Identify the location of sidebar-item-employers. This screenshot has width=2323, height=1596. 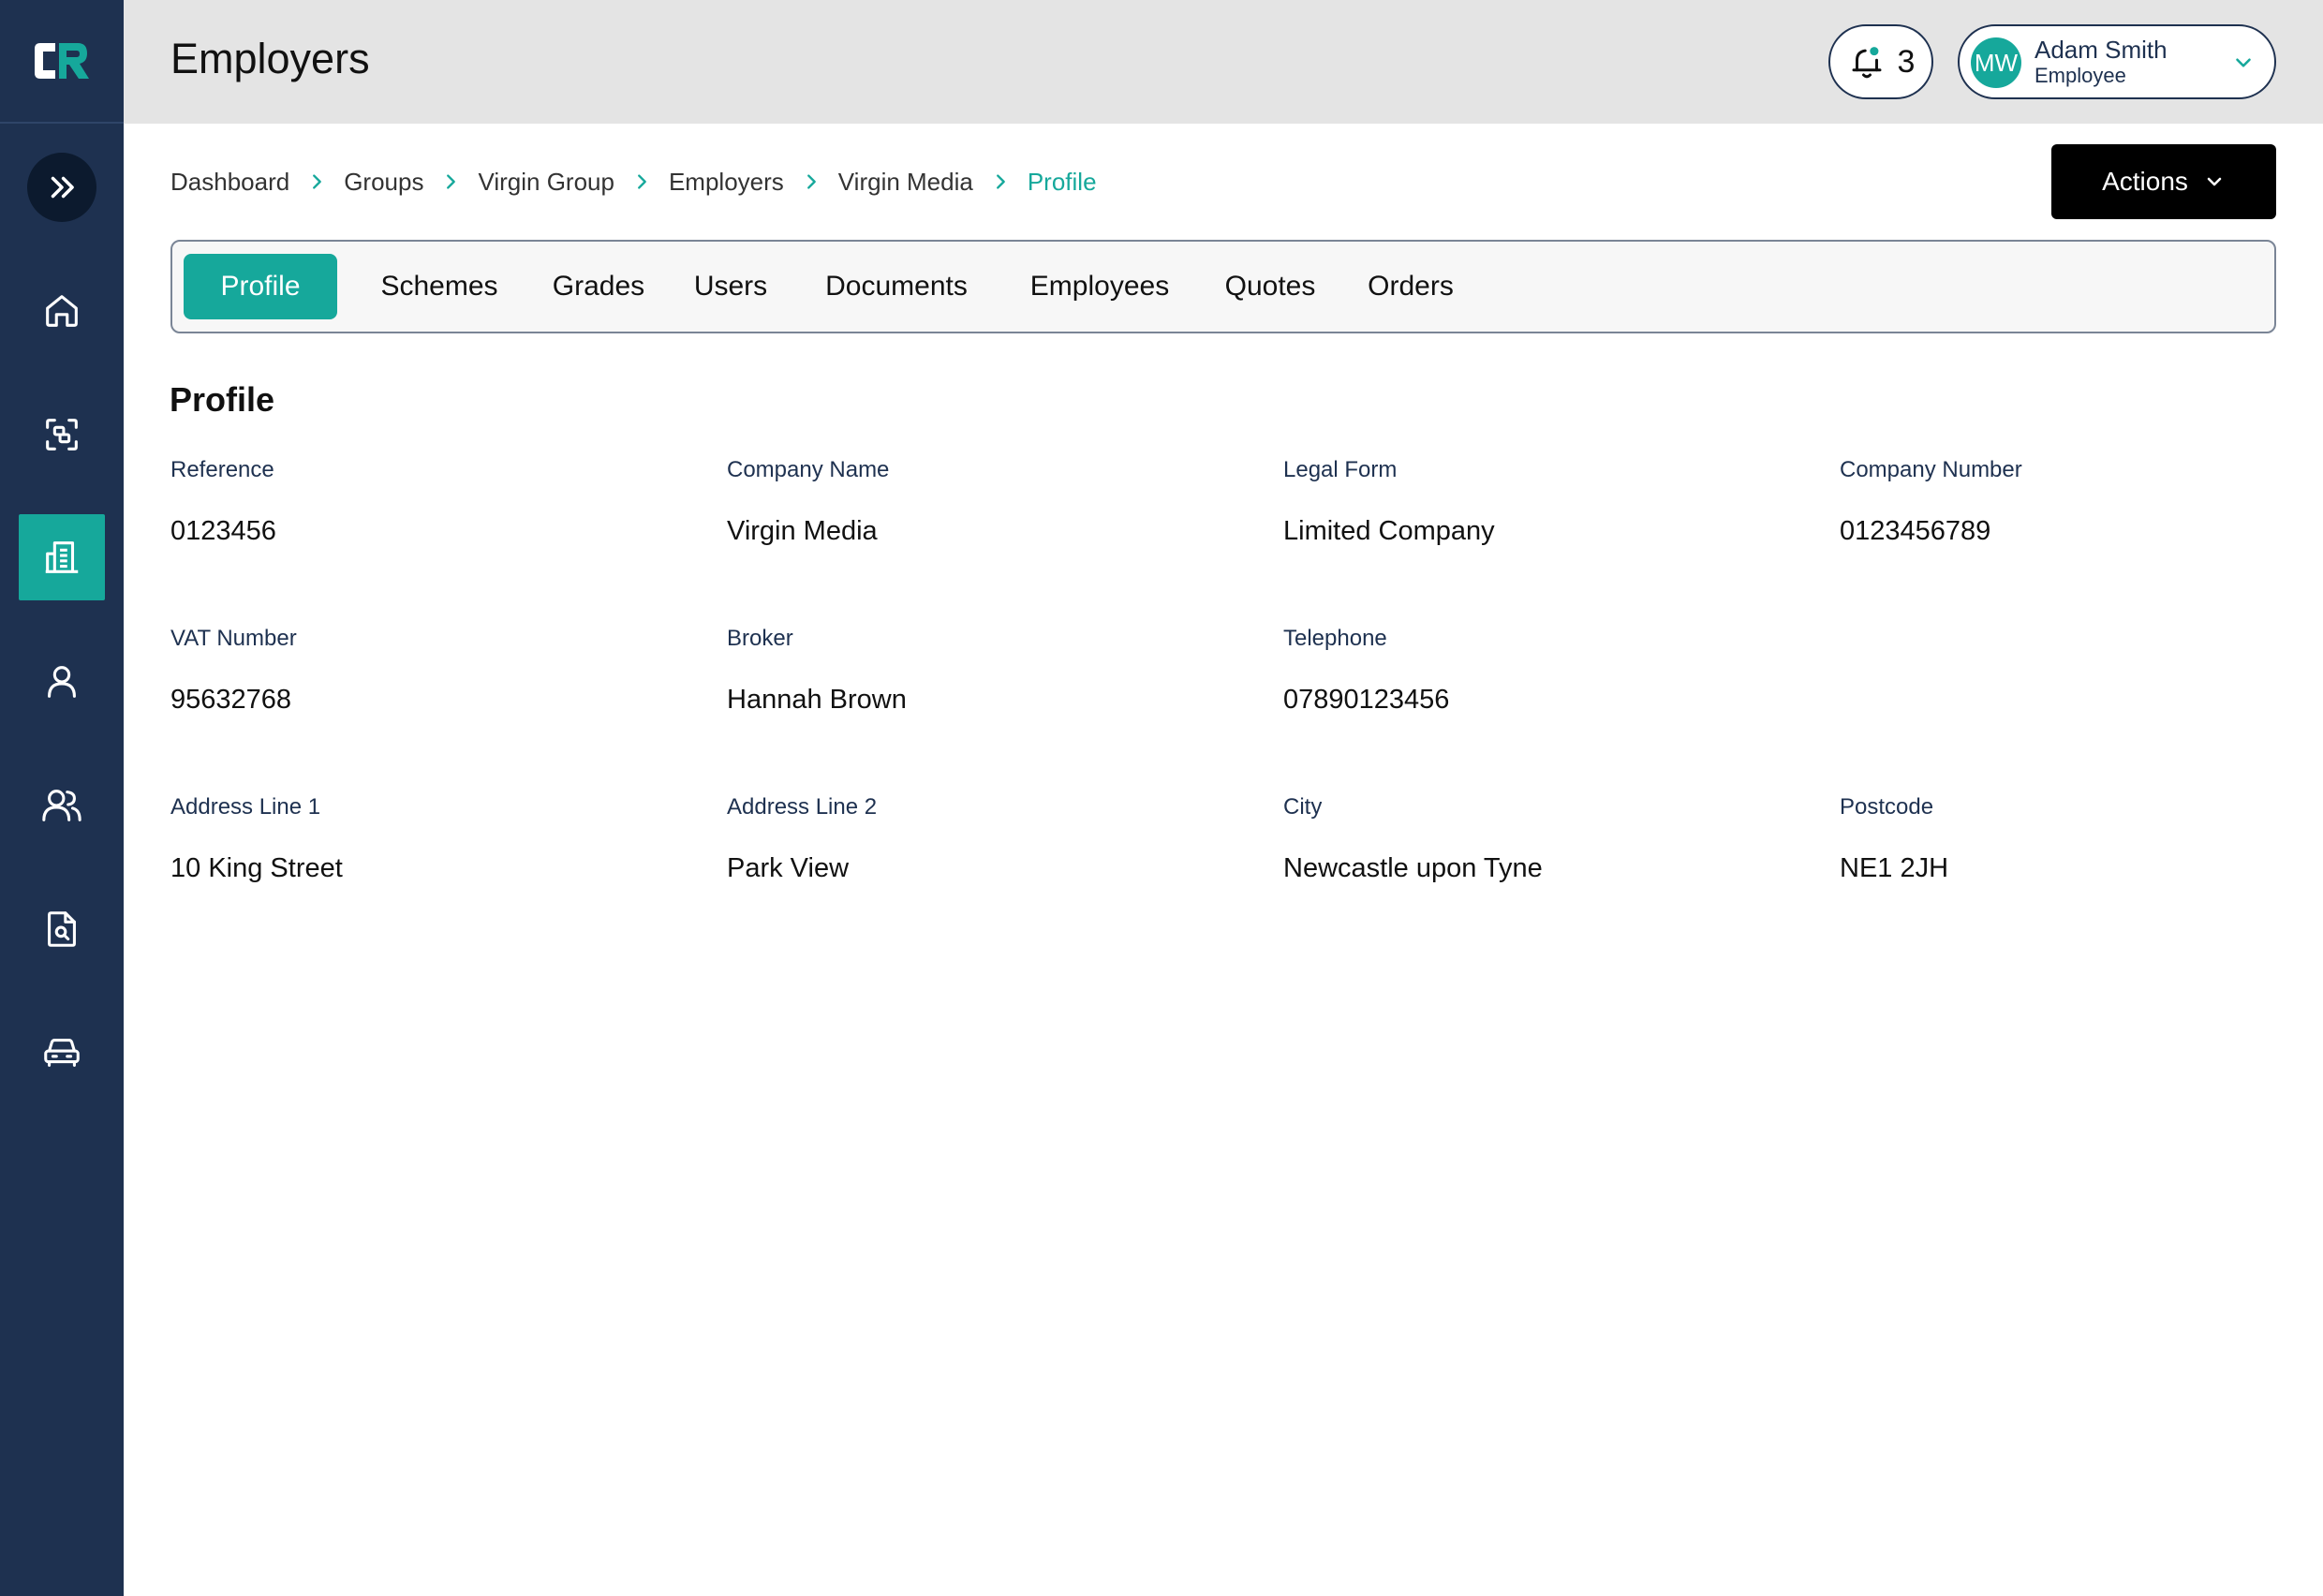
(62, 557).